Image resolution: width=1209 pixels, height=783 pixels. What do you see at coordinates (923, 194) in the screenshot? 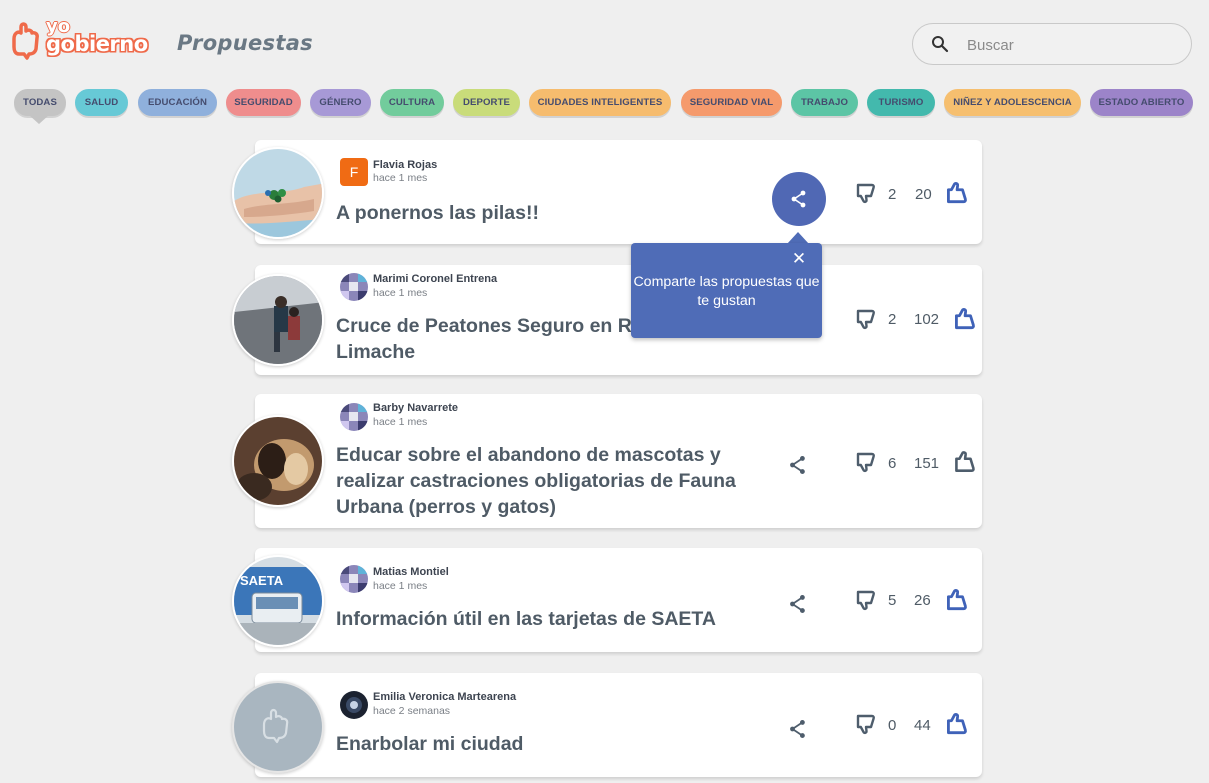
I see `like-count: 20` at bounding box center [923, 194].